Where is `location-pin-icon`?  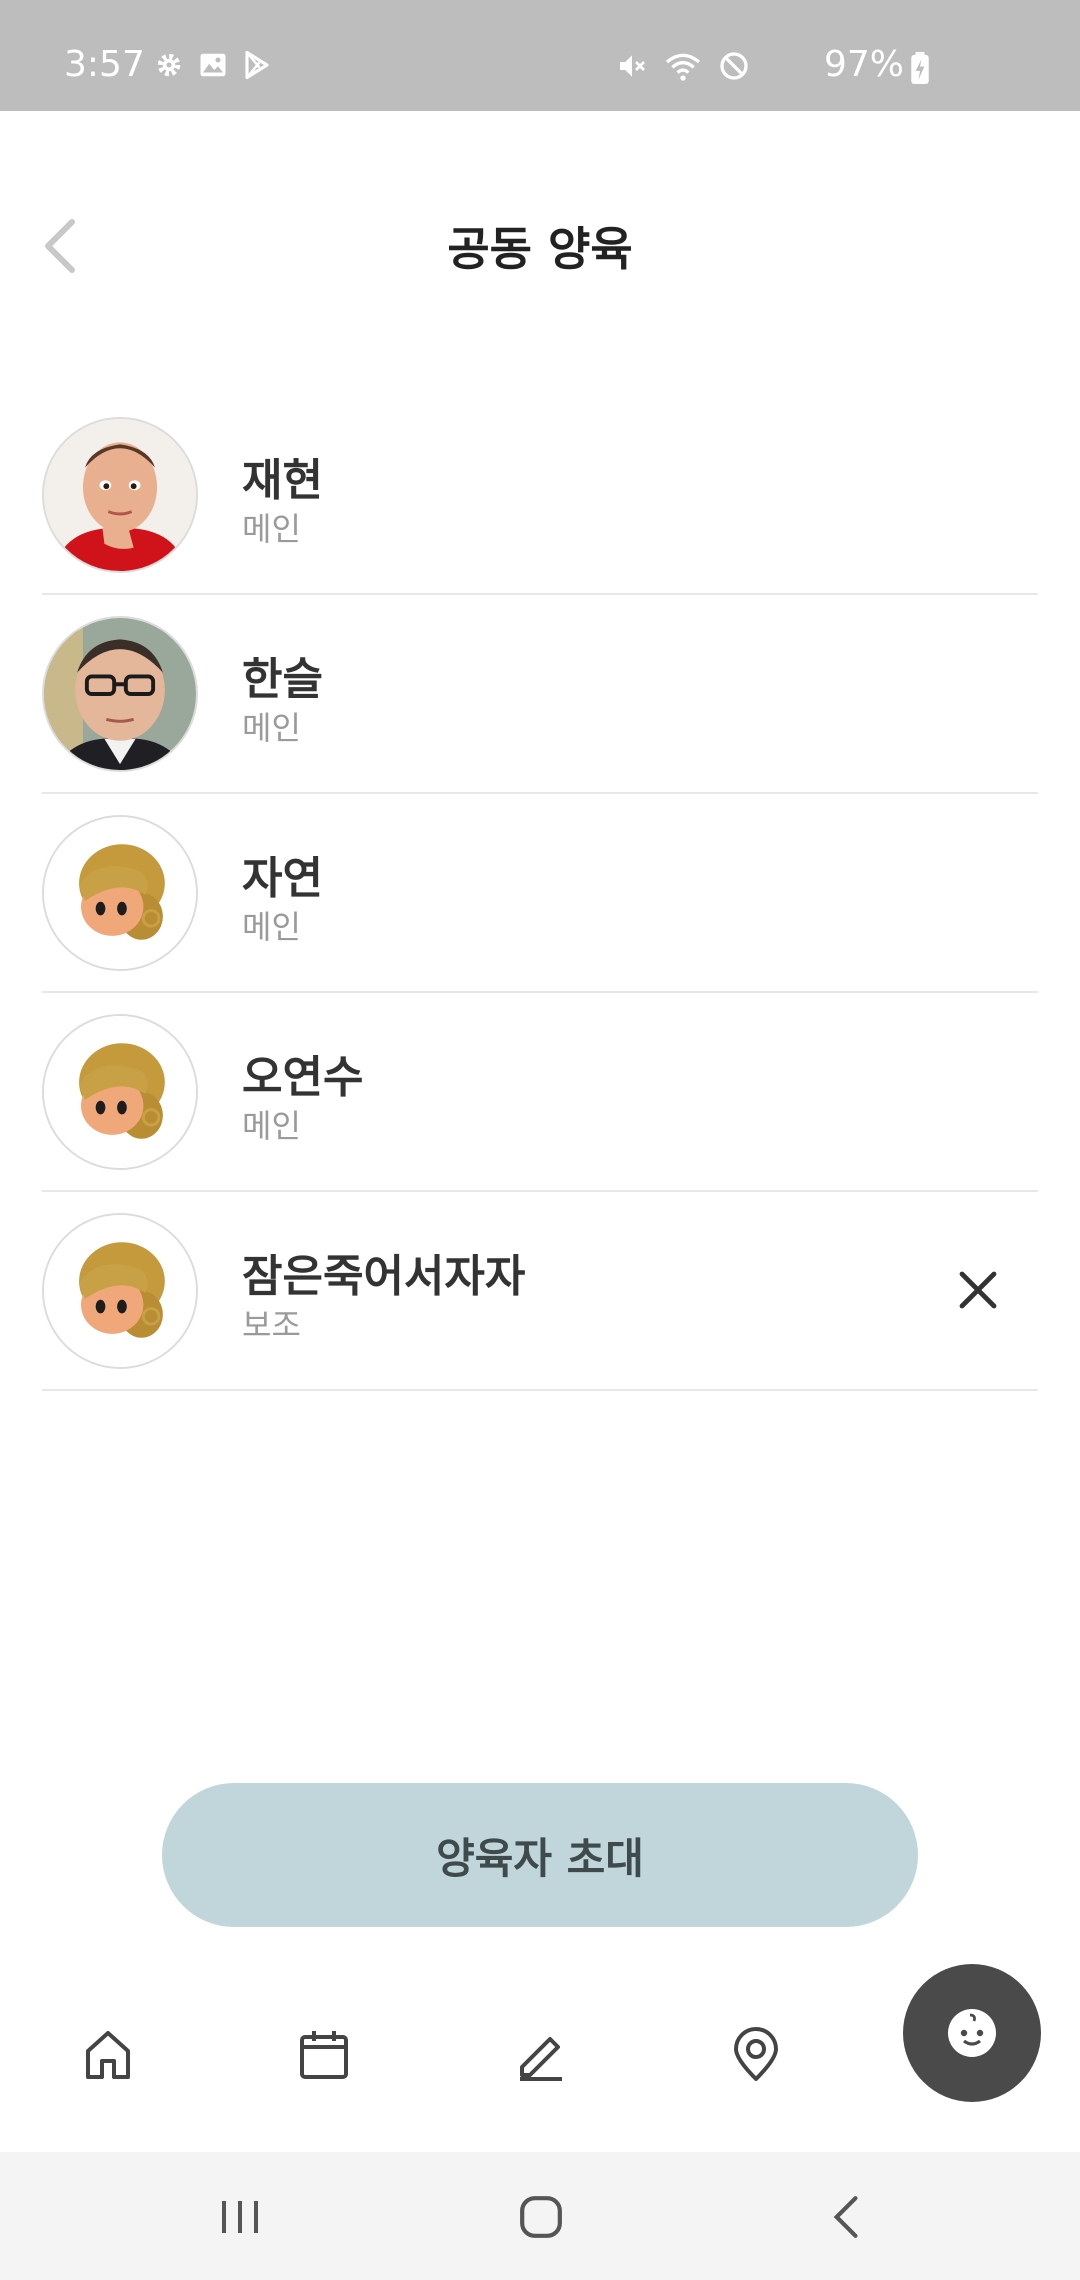 location-pin-icon is located at coordinates (756, 2054).